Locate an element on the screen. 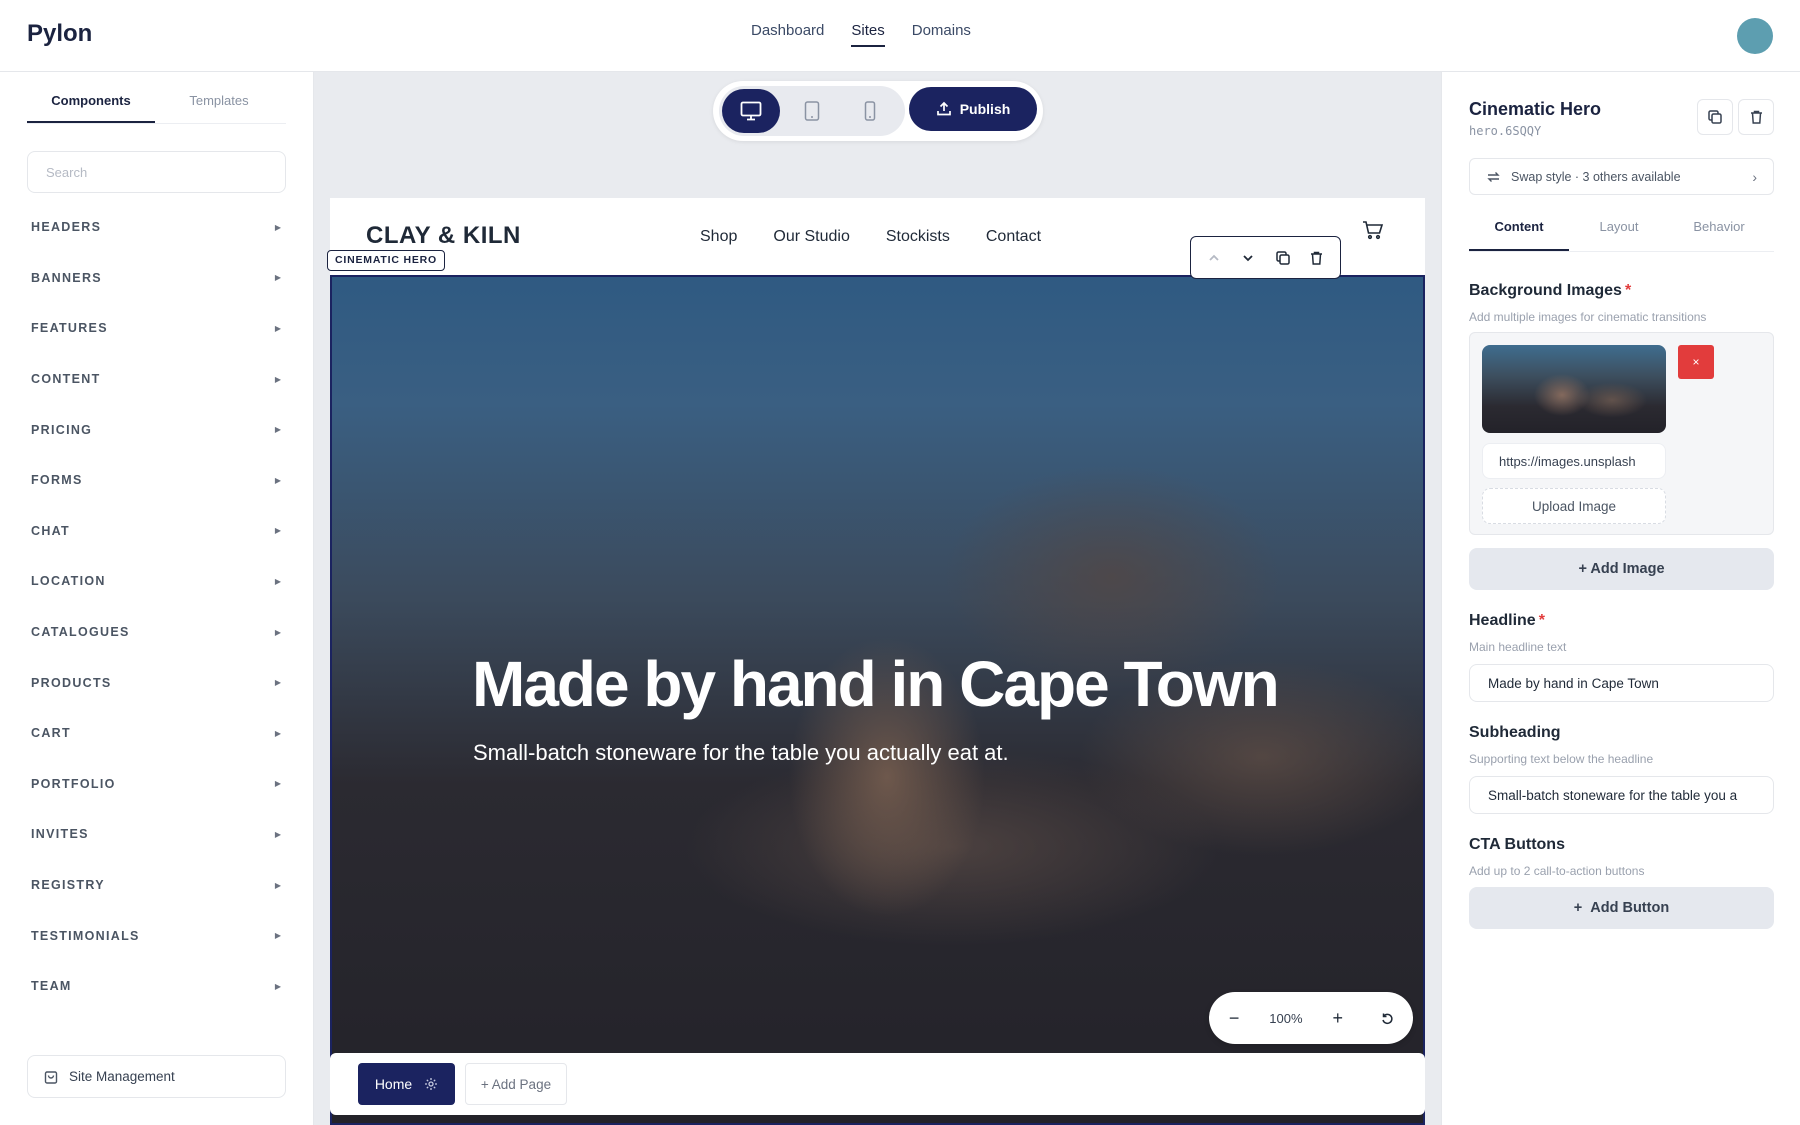 The height and width of the screenshot is (1125, 1800). add-button-label: Add Button is located at coordinates (1630, 908).